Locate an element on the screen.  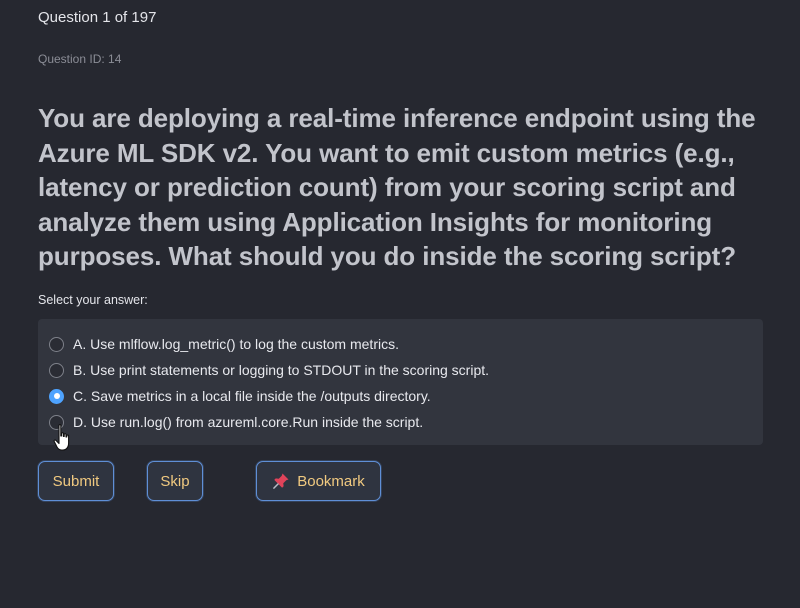
question-counter: Question 1 of 197 is located at coordinates (97, 17).